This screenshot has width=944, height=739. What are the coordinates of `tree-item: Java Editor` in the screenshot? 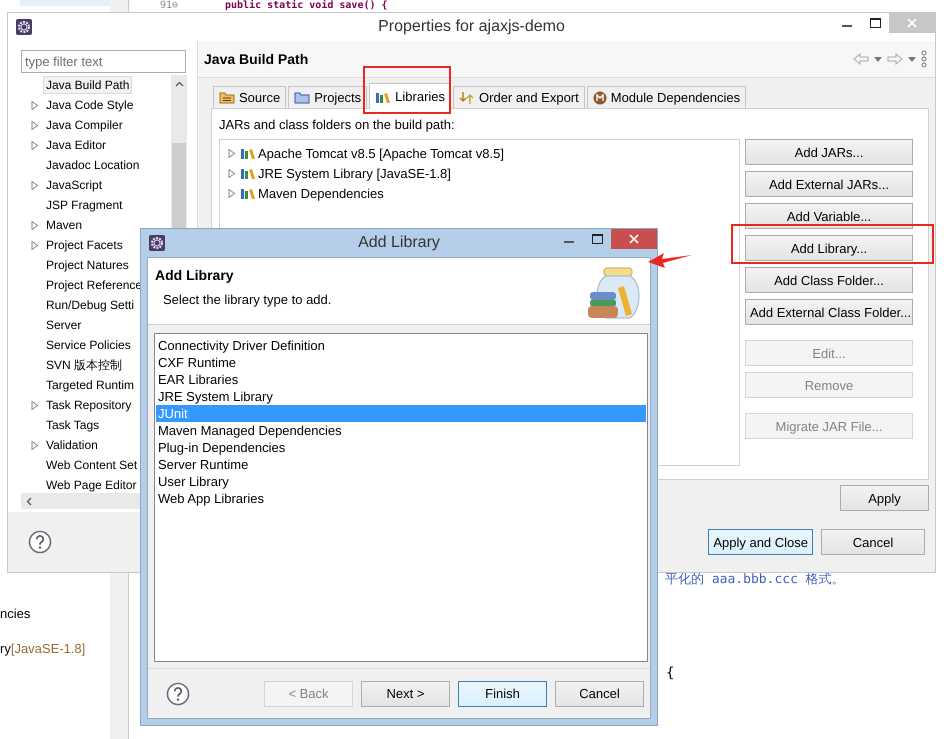 It's located at (76, 145).